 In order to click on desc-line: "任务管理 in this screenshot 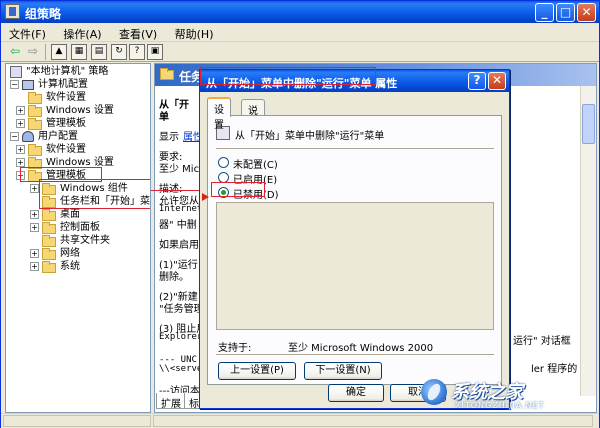, I will do `click(181, 309)`.